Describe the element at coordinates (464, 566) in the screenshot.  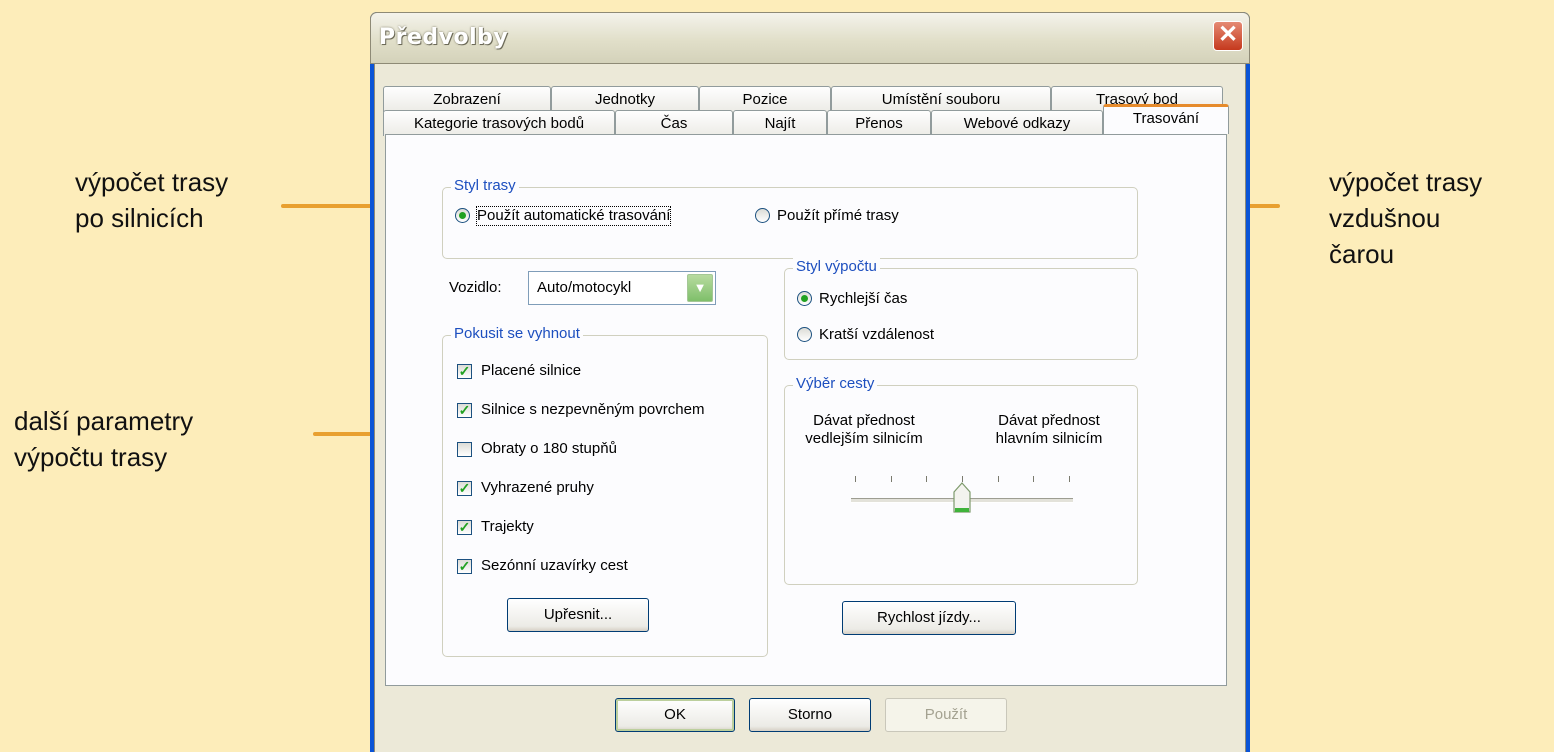
I see `checkbox-seasonal-closures: ✓` at that location.